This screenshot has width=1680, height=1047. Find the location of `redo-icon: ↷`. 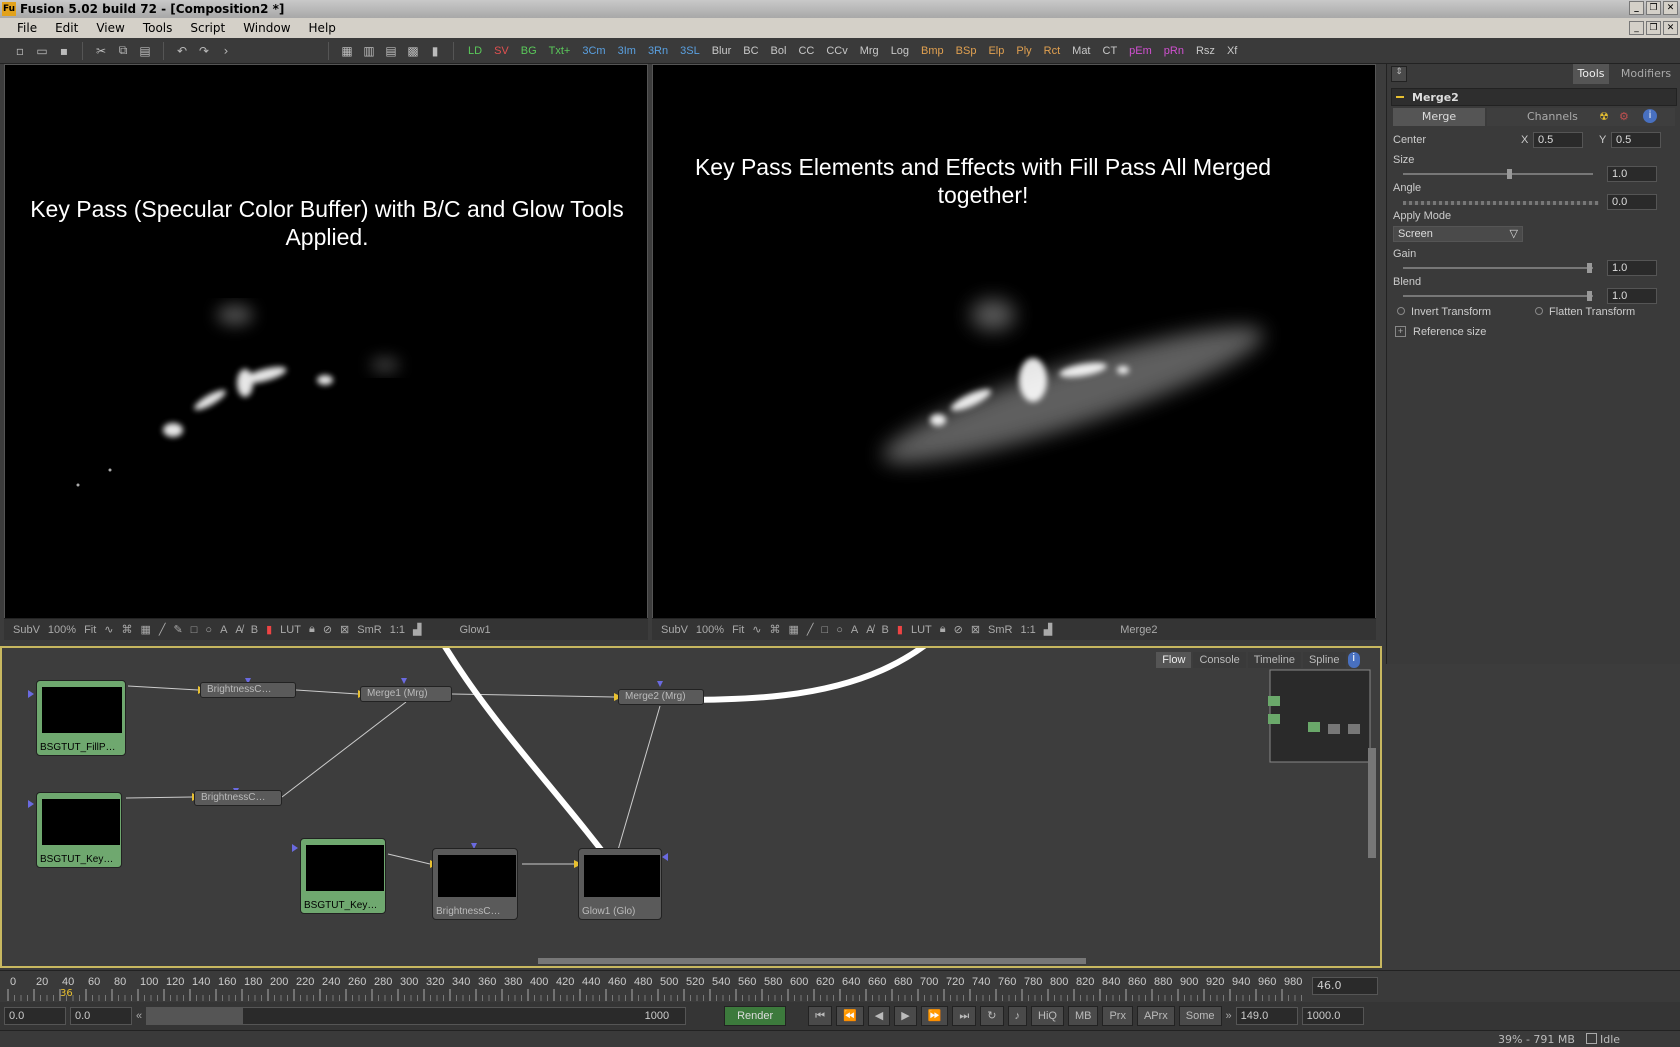

redo-icon: ↷ is located at coordinates (204, 51).